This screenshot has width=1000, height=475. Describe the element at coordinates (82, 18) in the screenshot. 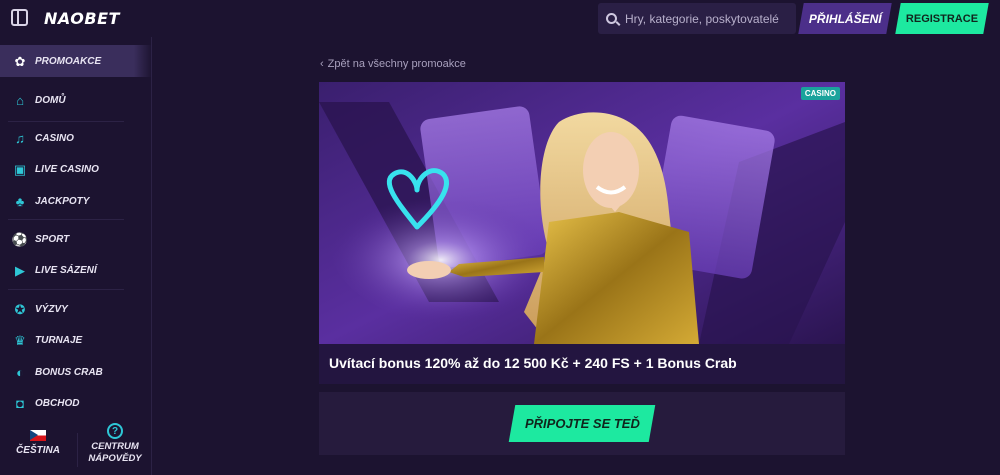

I see `logo: NAOBET` at that location.